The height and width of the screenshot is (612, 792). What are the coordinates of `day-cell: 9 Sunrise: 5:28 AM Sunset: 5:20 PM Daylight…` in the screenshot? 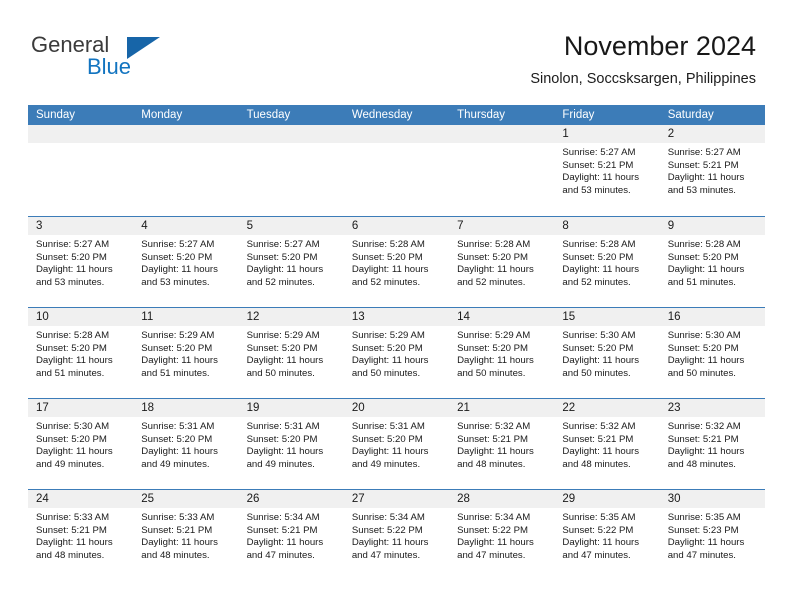 It's located at (712, 262).